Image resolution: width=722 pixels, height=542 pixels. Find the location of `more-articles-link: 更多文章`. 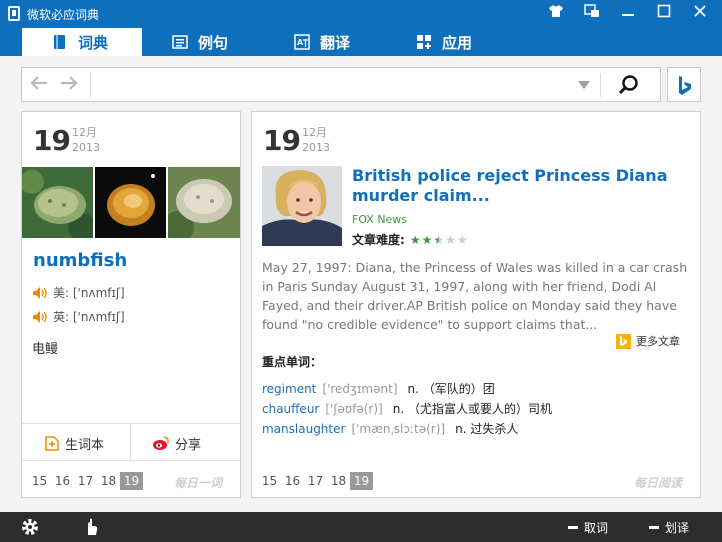

more-articles-link: 更多文章 is located at coordinates (648, 341).